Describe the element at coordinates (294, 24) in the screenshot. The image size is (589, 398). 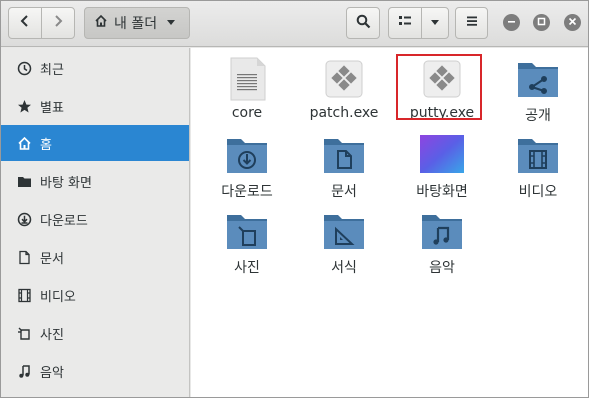
I see `header-bar: 내 폴더` at that location.